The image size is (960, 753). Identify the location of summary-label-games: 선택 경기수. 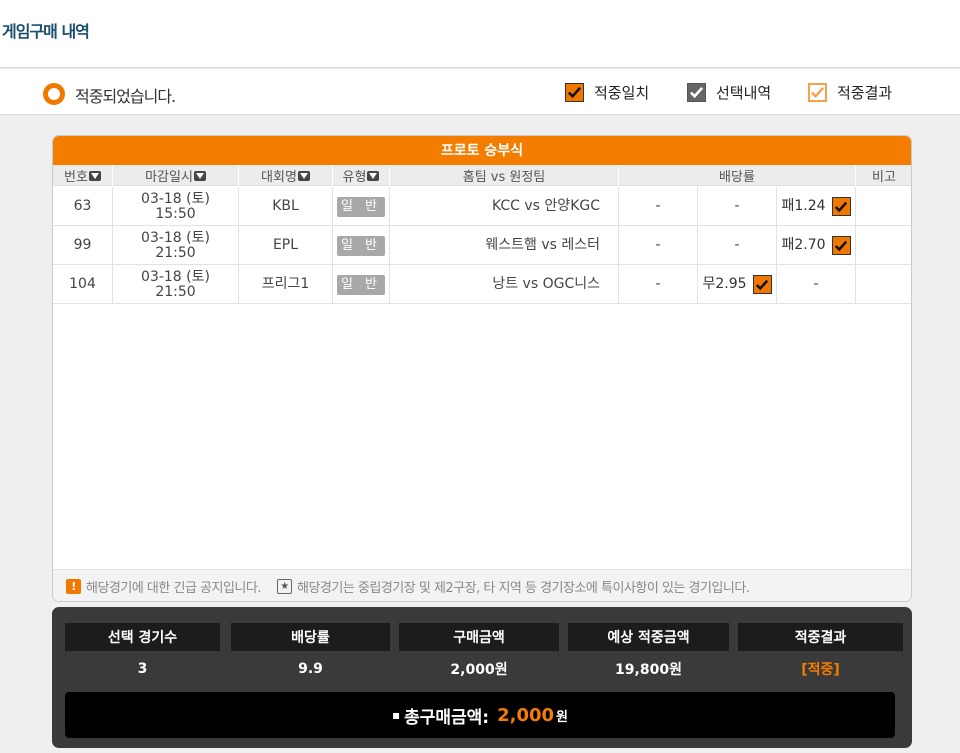
(142, 637).